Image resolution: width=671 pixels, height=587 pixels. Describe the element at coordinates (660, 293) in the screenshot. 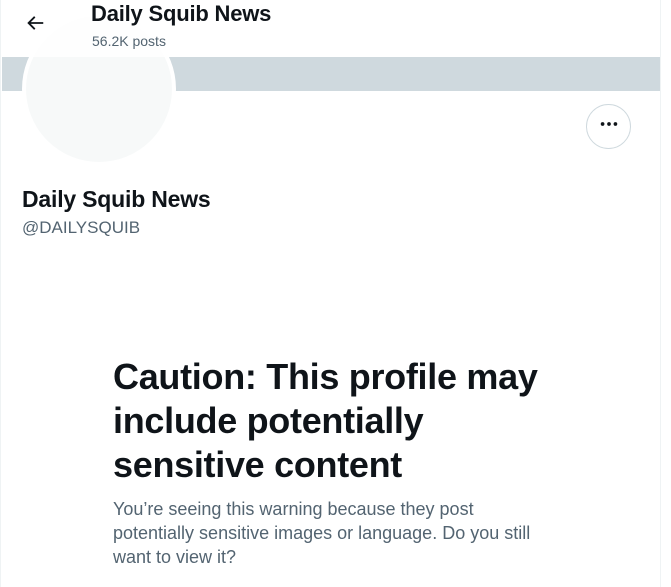

I see `column-border-right` at that location.